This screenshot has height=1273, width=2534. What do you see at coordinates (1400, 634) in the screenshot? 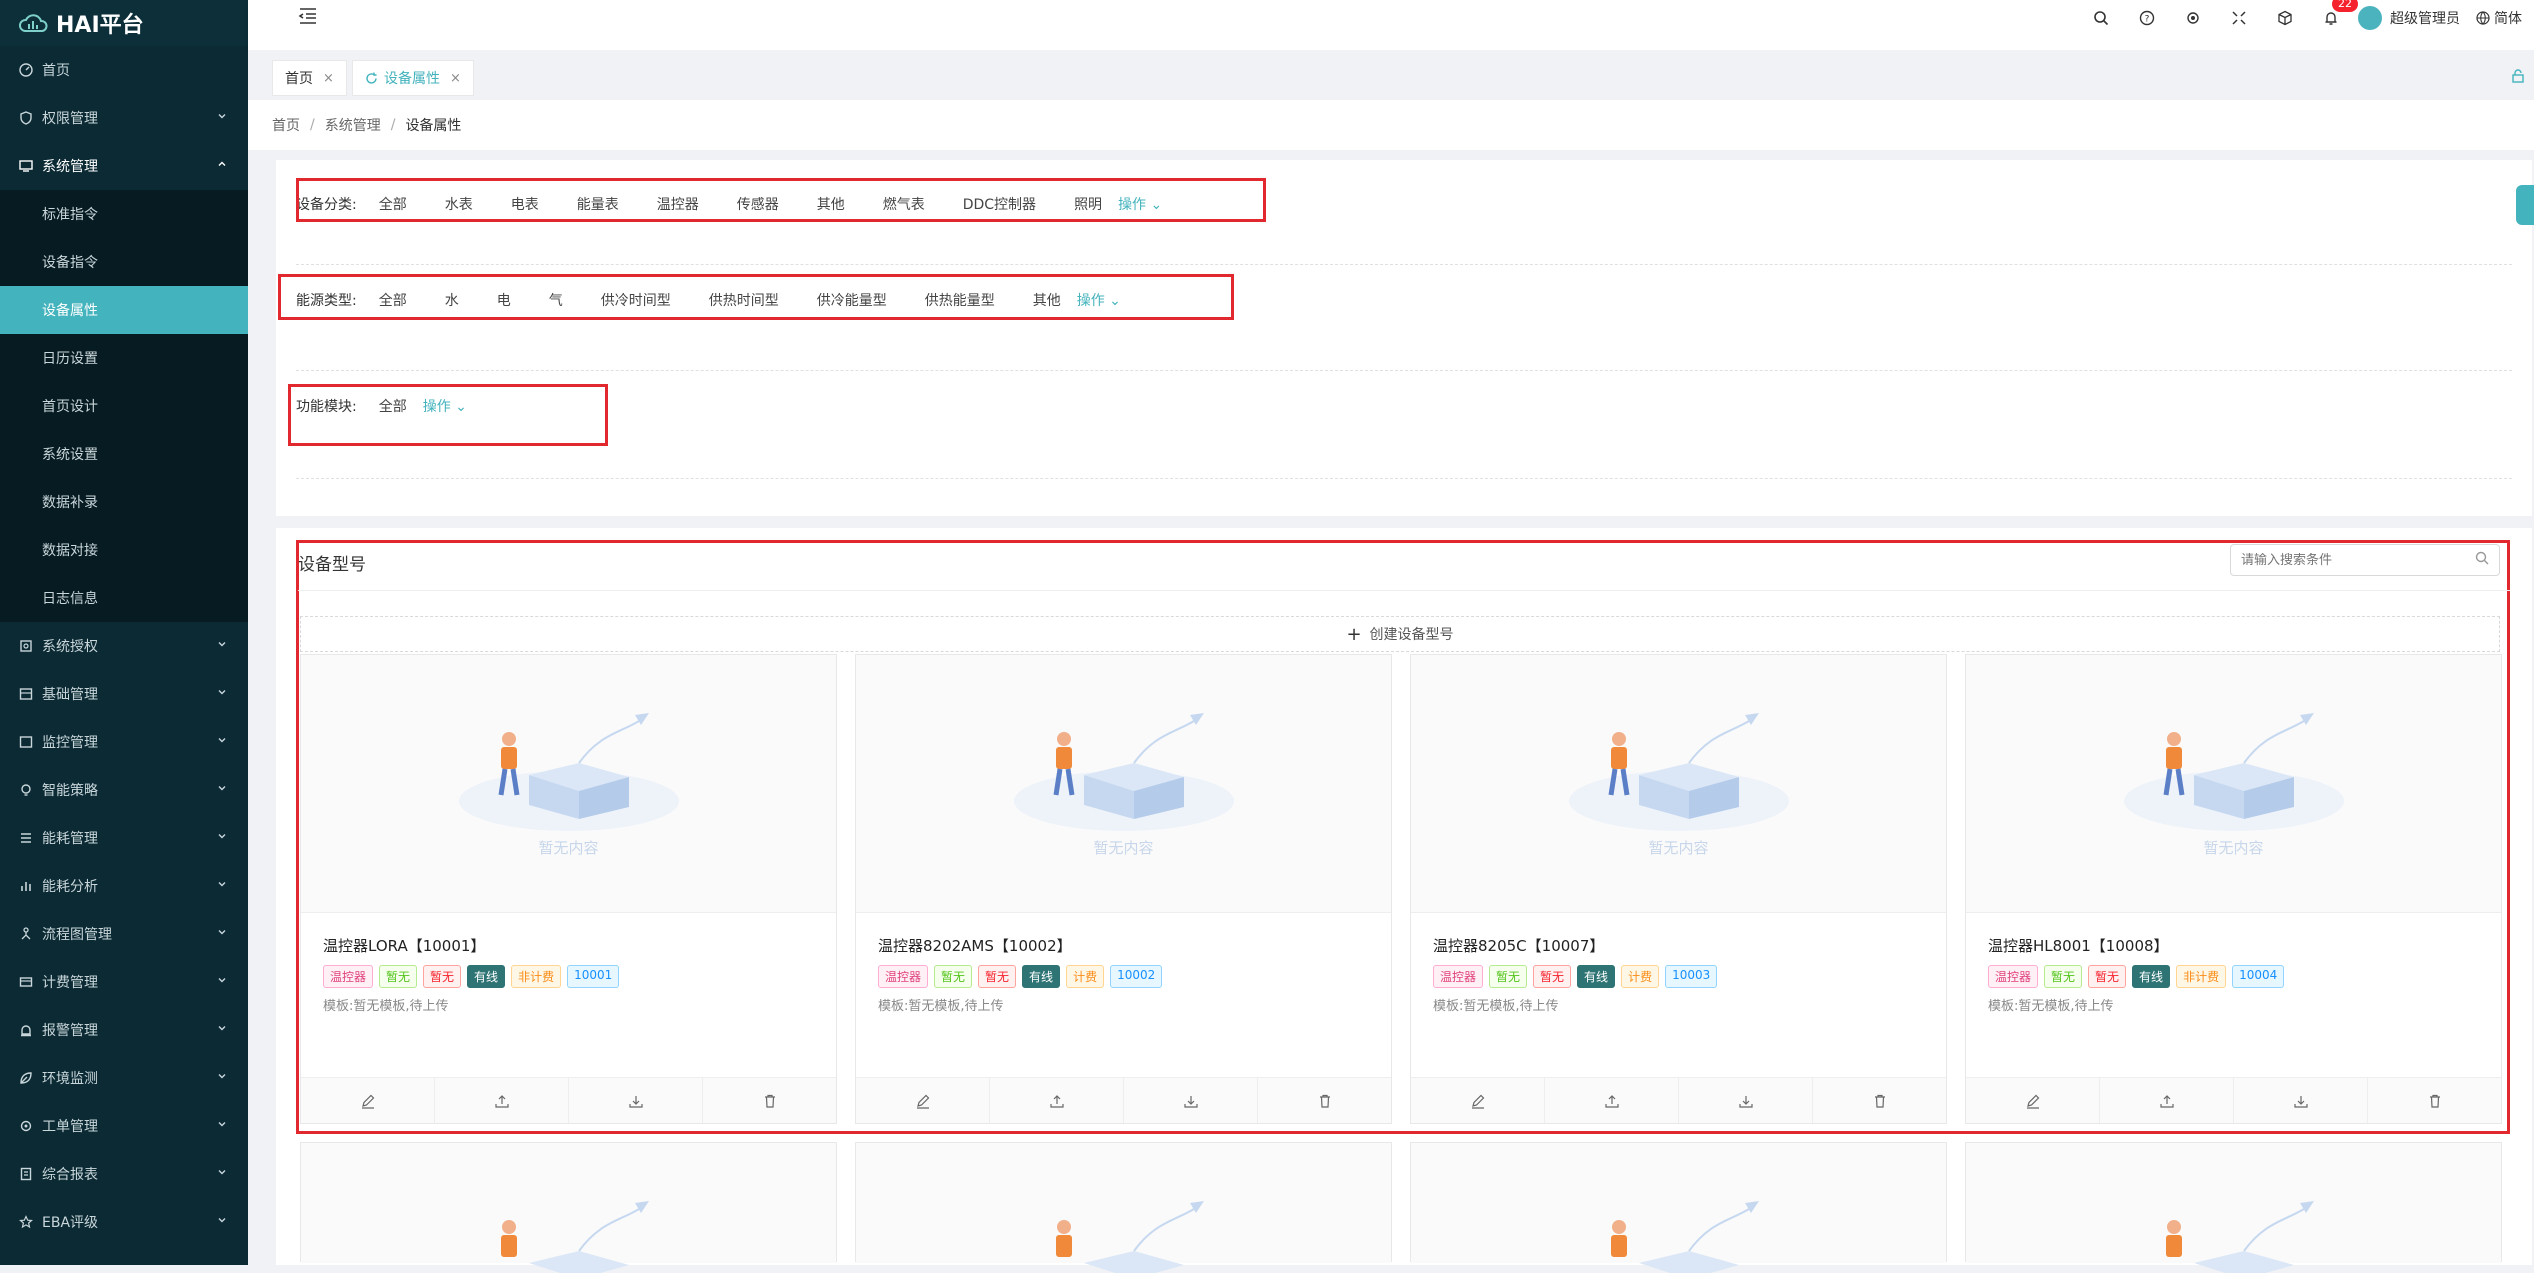
I see `create-model-button: + 创建设备型号` at bounding box center [1400, 634].